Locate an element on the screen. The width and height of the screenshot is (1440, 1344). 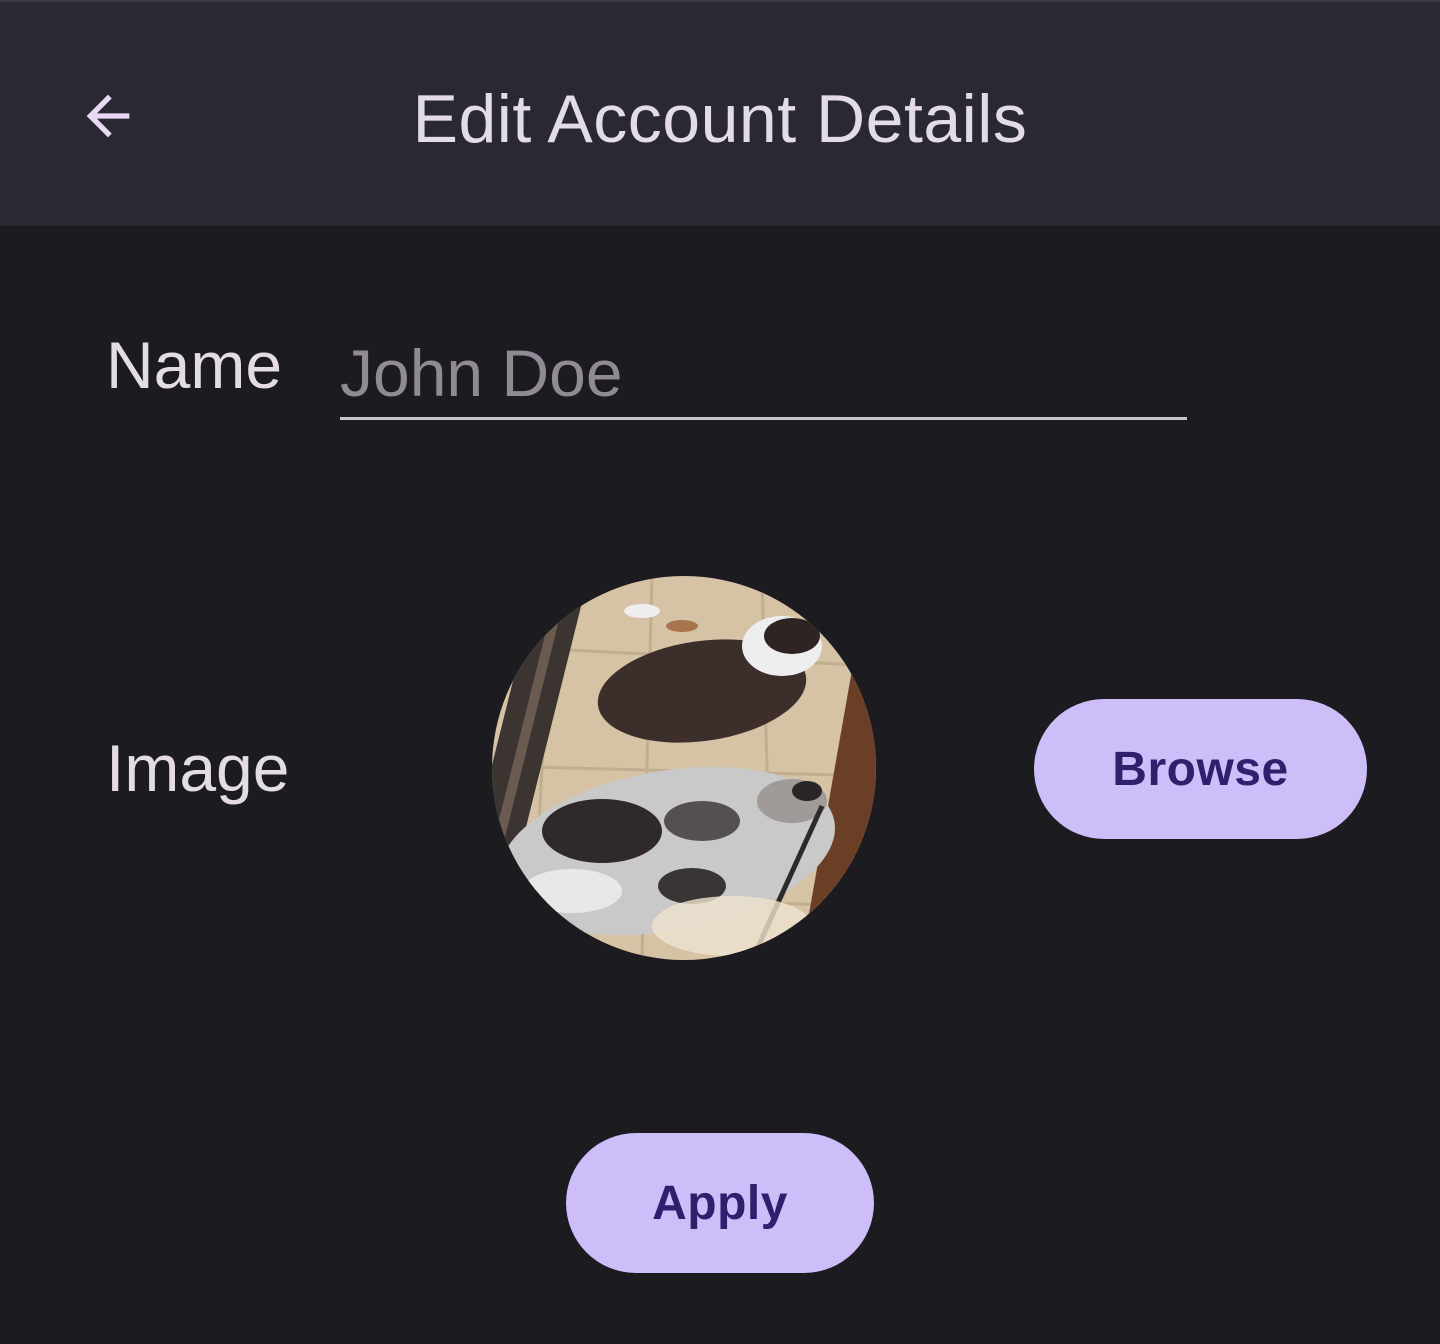
page-title: Edit Account Details is located at coordinates (720, 119).